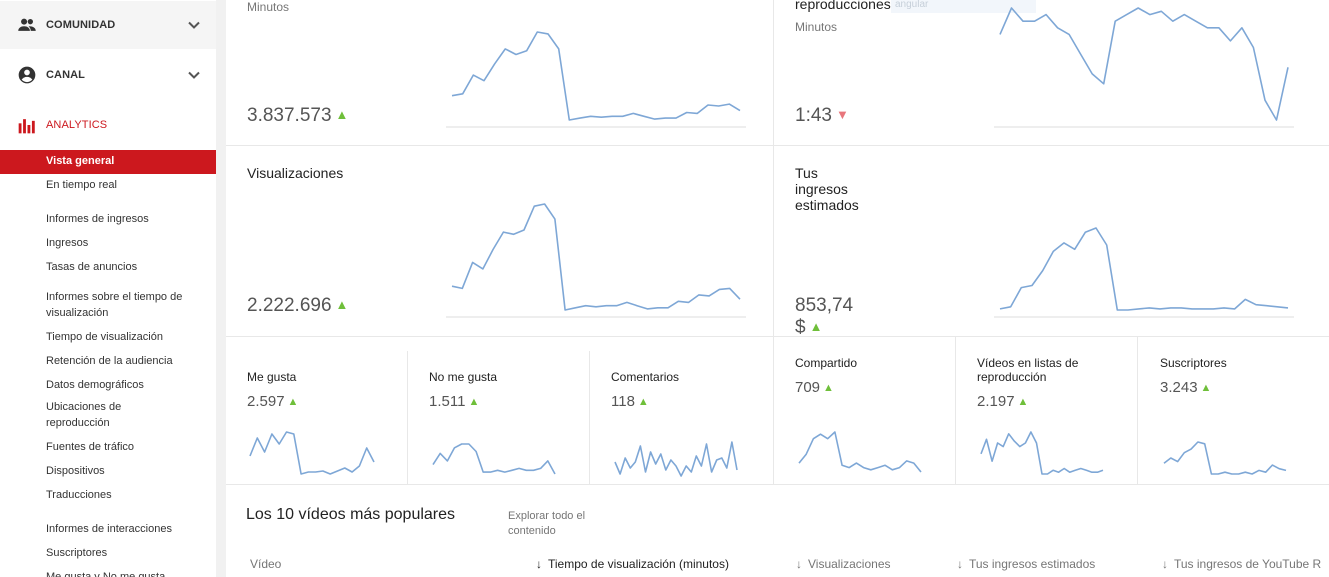 The height and width of the screenshot is (577, 1329). I want to click on popular-videos-title: Los 10 vídeos más populares, so click(351, 514).